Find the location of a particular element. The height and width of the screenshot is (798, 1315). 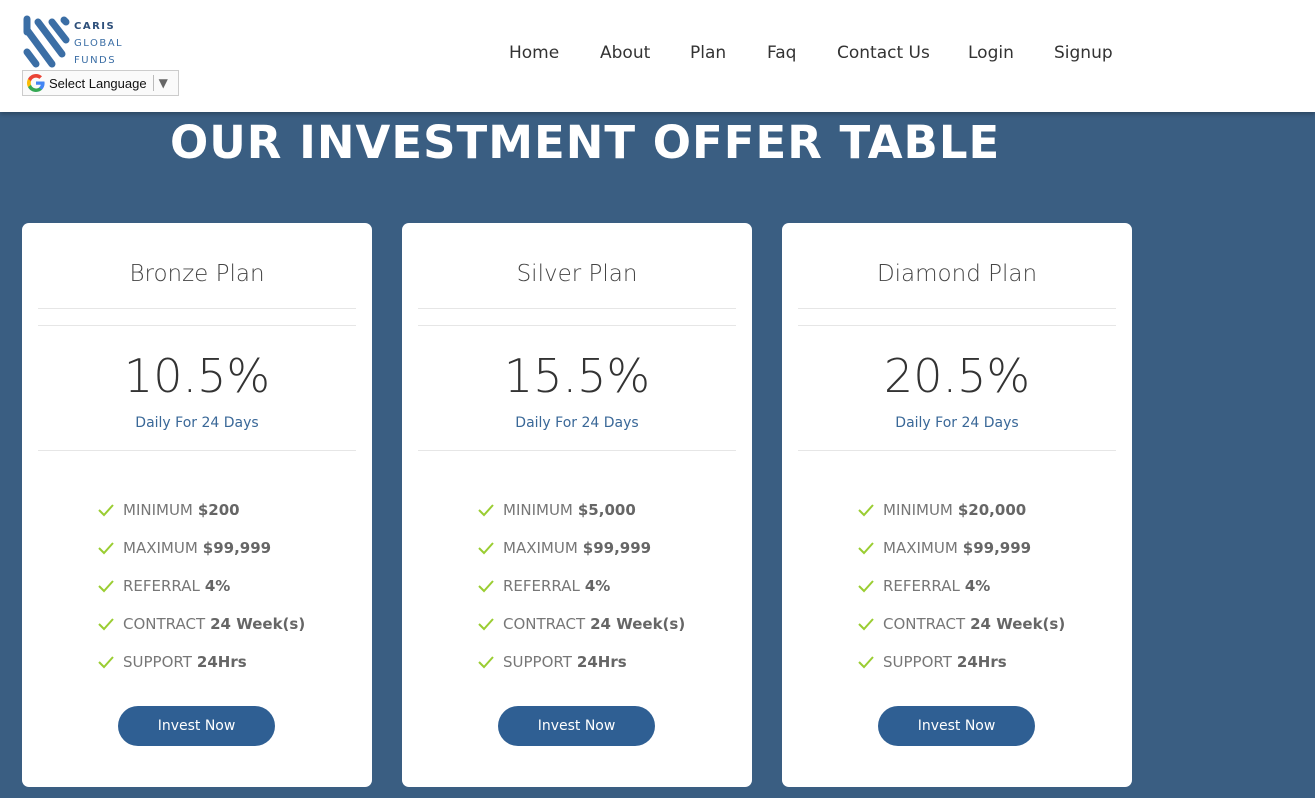

logo-text-funds: FUNDS is located at coordinates (95, 60).